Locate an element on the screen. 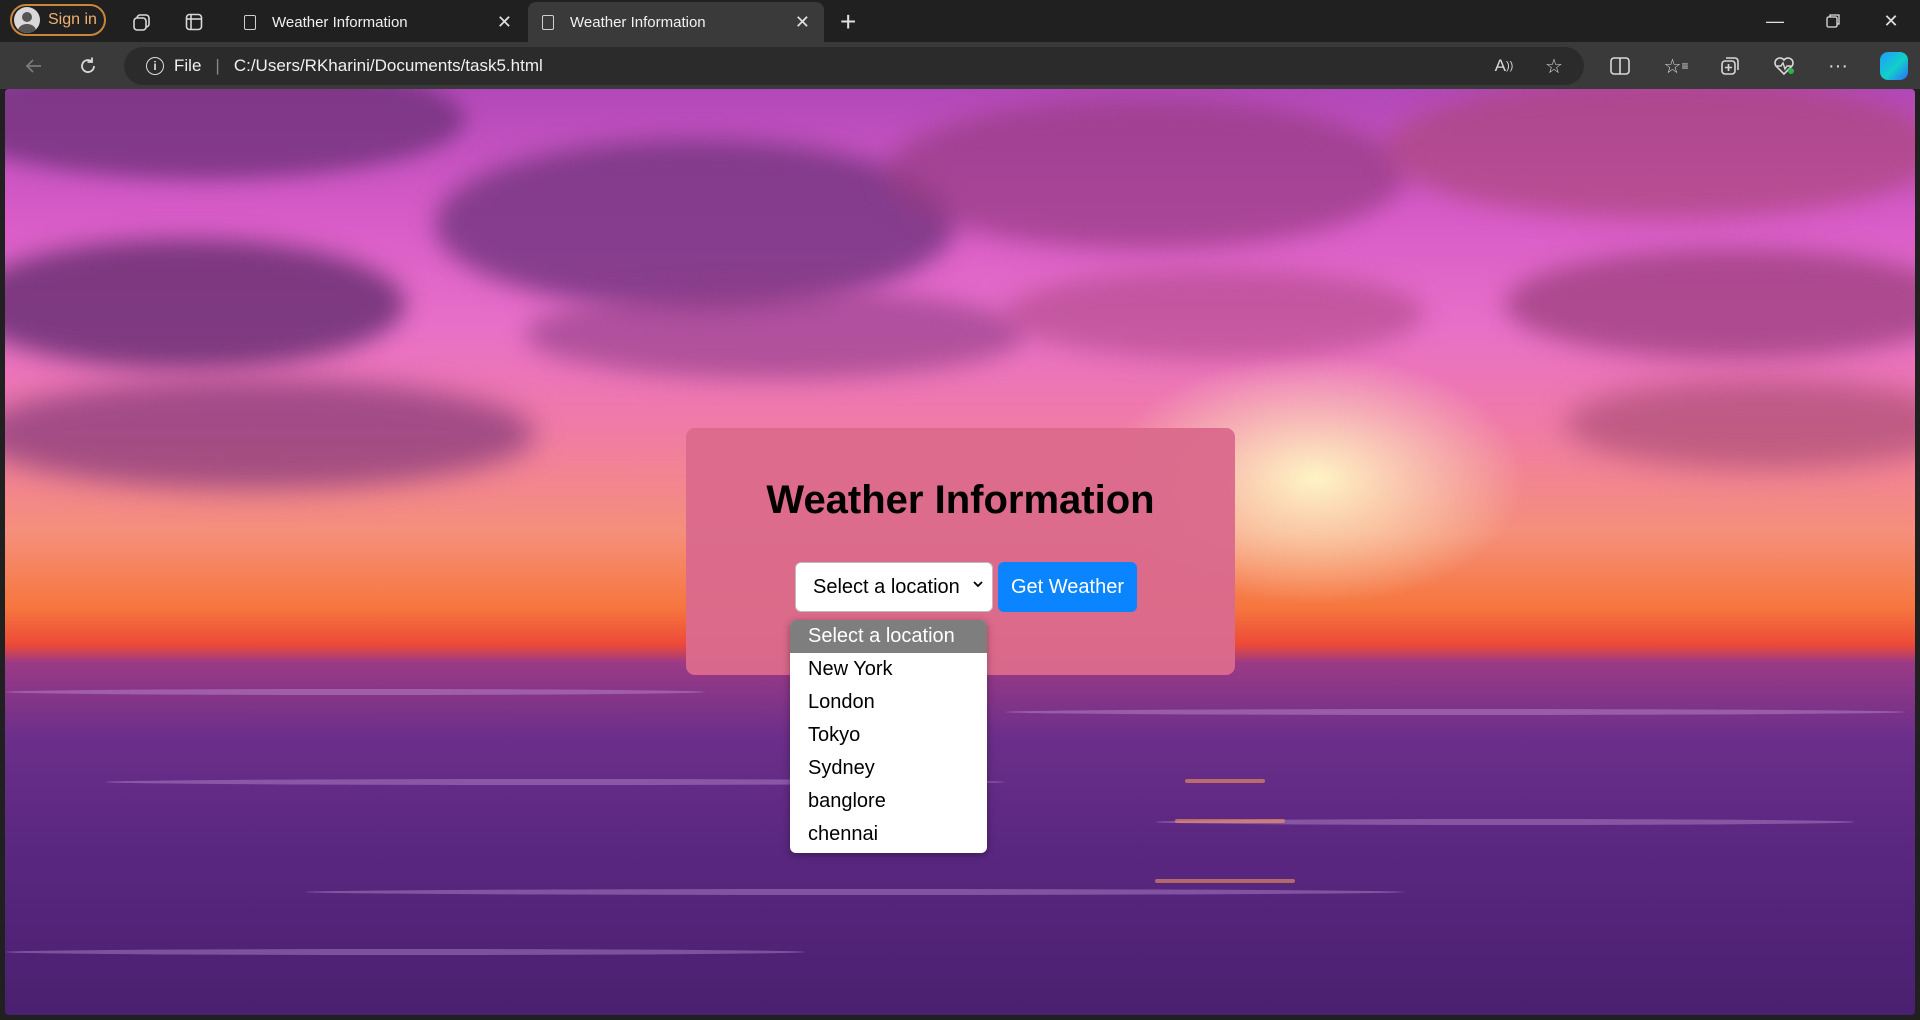  refresh-icon is located at coordinates (88, 66).